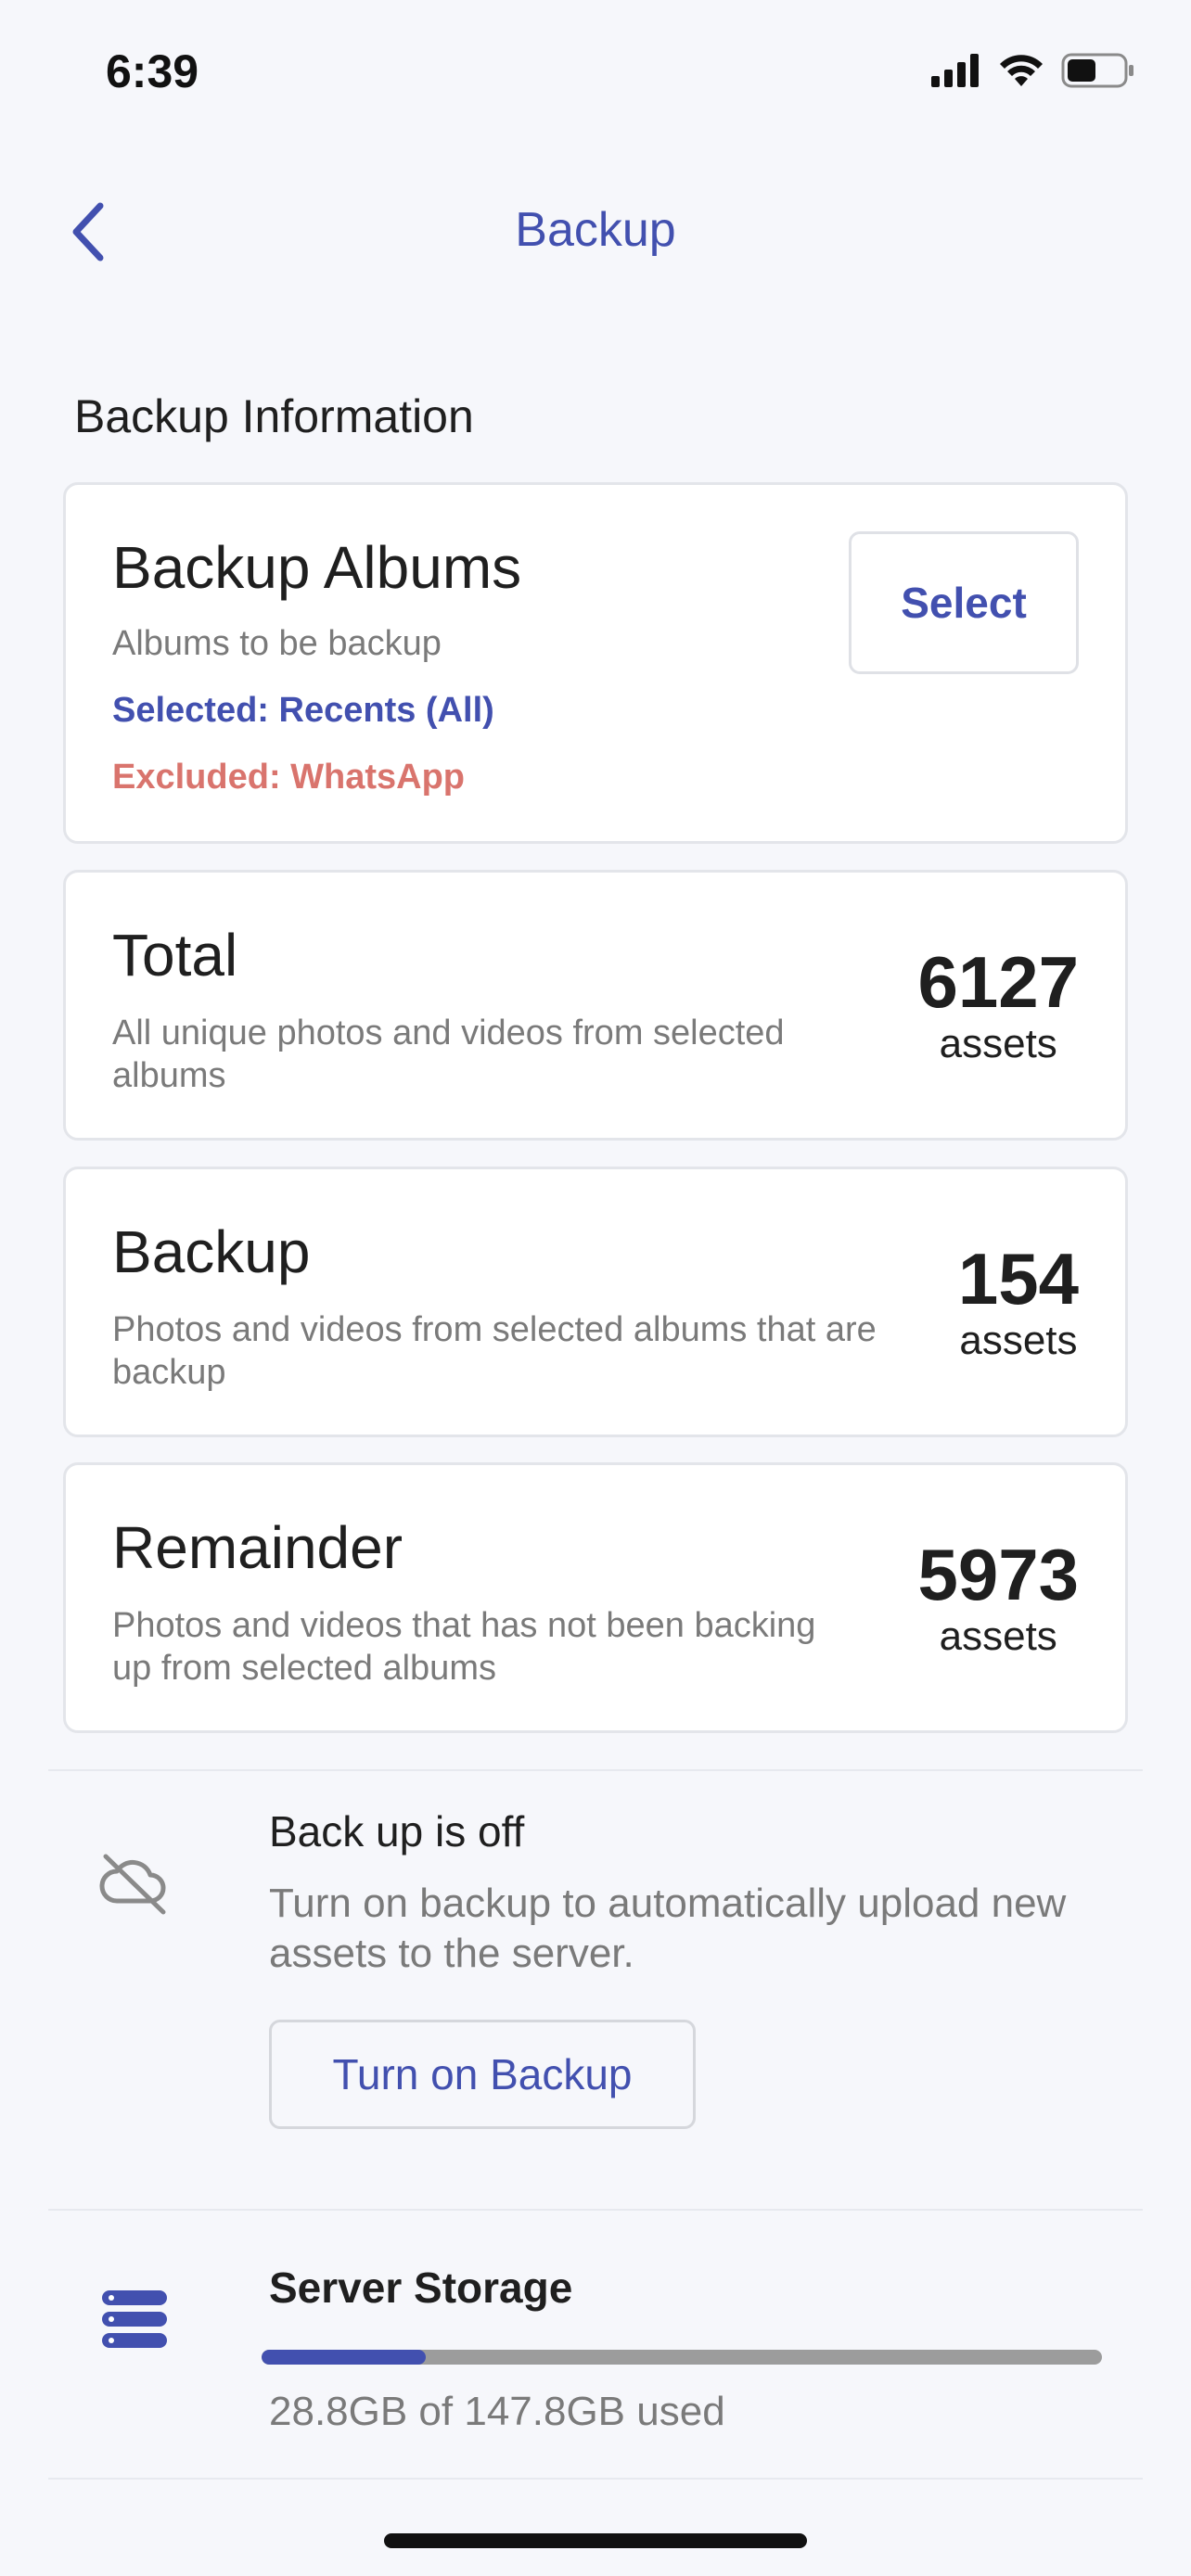 Image resolution: width=1191 pixels, height=2576 pixels. Describe the element at coordinates (257, 1547) in the screenshot. I see `remainder-title: Remainder` at that location.